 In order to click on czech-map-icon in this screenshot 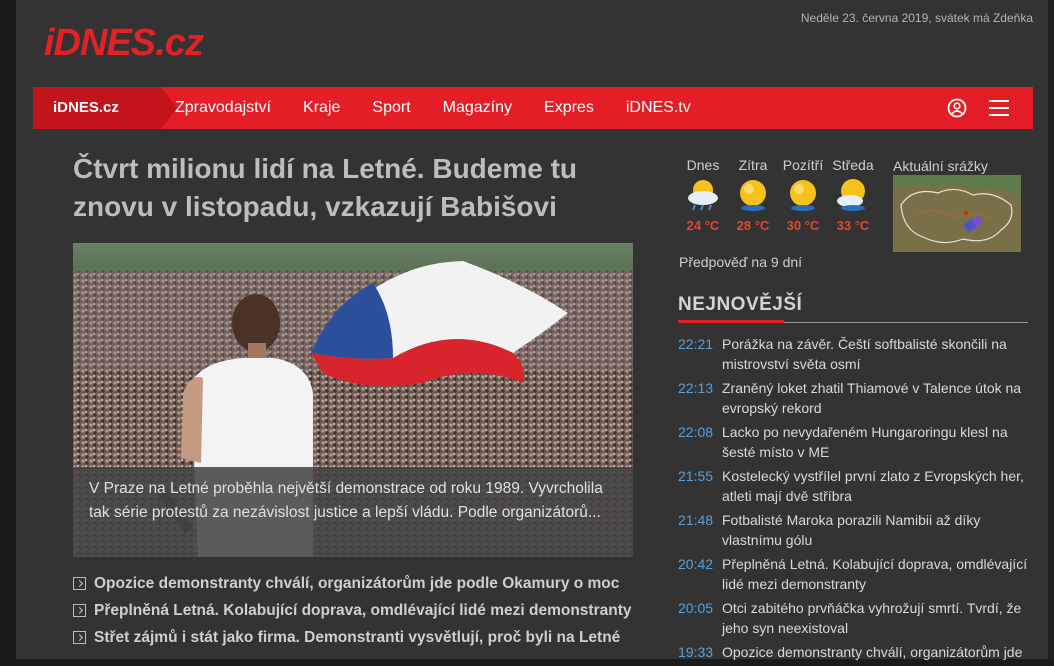, I will do `click(957, 213)`.